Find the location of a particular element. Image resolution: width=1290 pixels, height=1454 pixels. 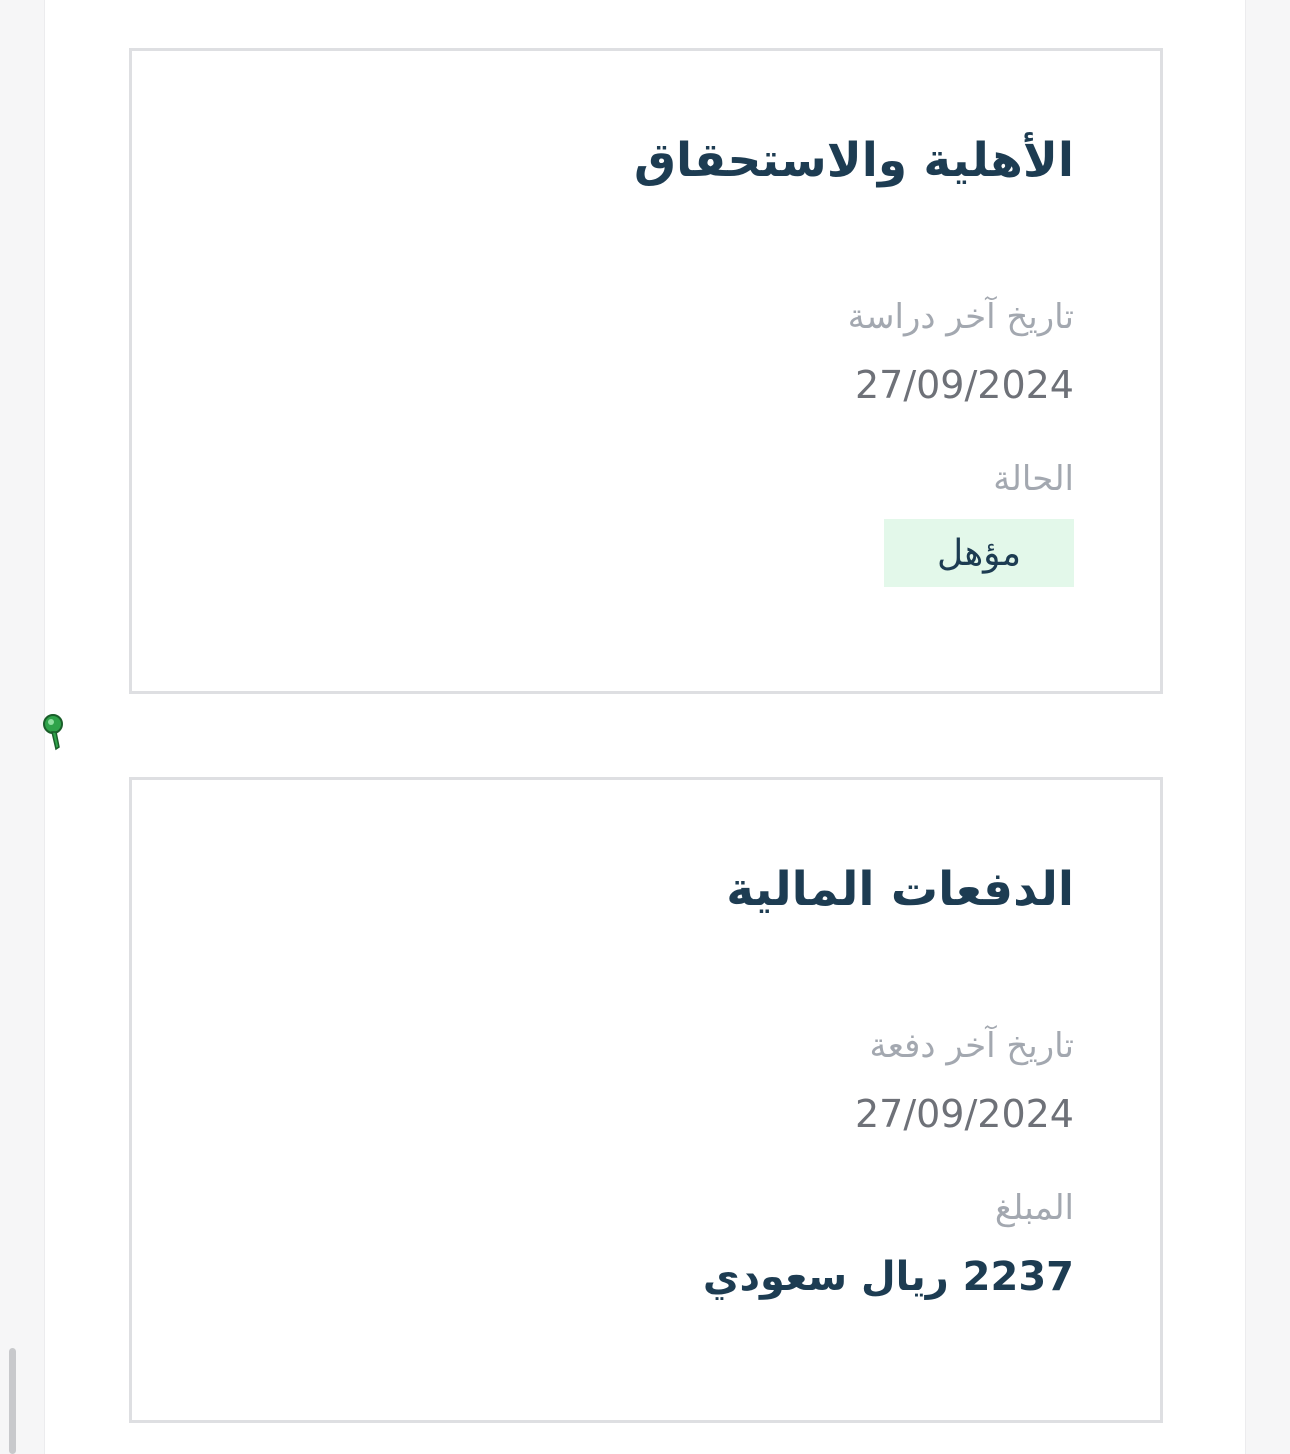

last-study-date: 27/09/2024 is located at coordinates (964, 385).